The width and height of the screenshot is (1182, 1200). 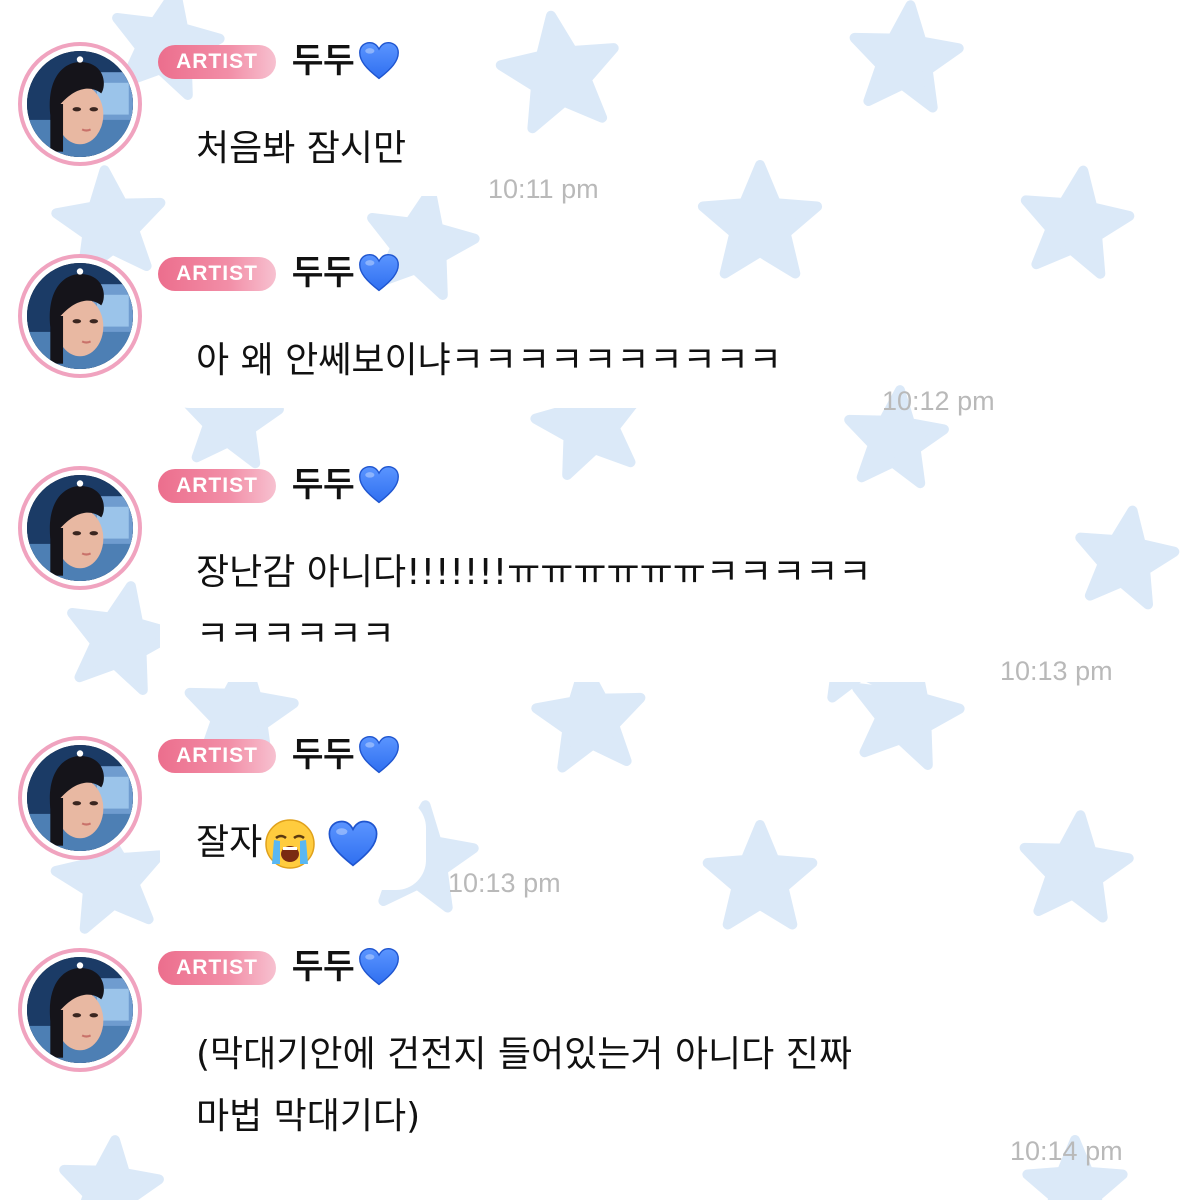 I want to click on message-bubble: 잘자, so click(x=293, y=844).